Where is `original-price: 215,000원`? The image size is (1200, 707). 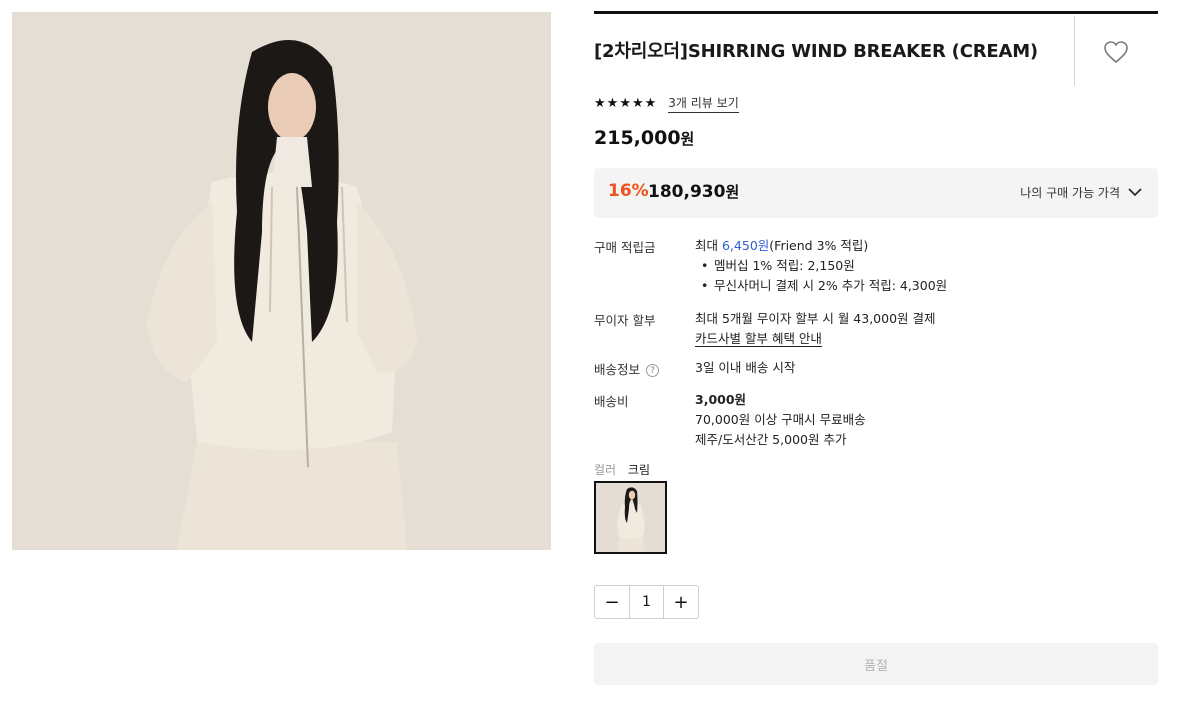 original-price: 215,000원 is located at coordinates (644, 138).